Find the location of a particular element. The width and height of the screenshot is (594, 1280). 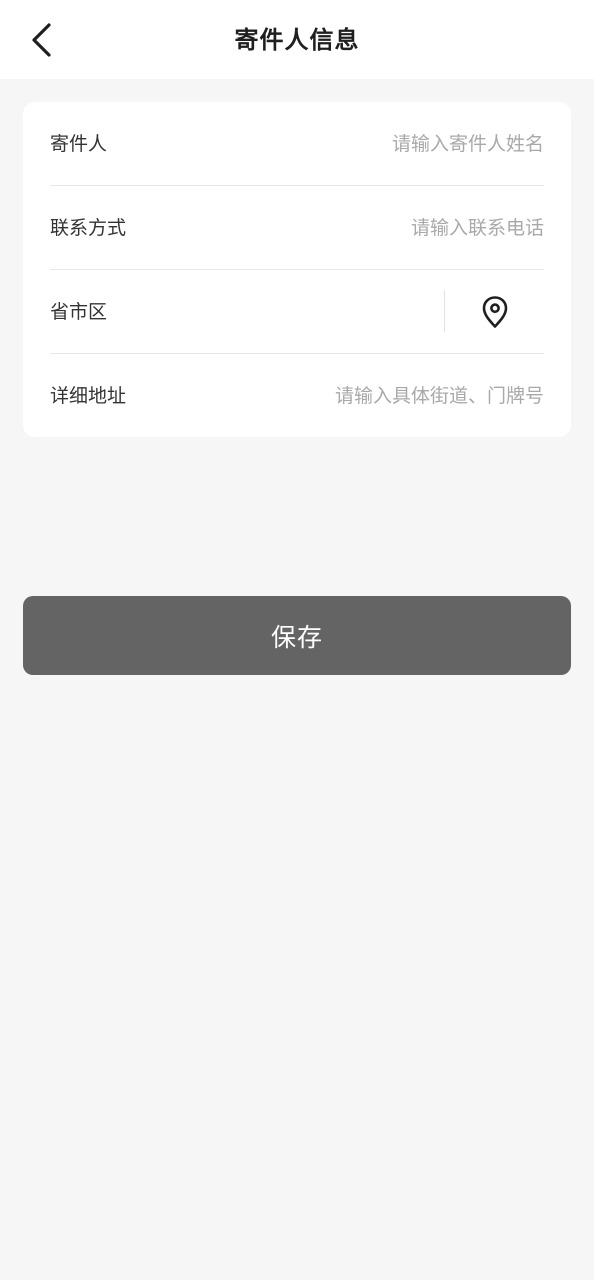

region-label: 省市区 is located at coordinates (79, 312).